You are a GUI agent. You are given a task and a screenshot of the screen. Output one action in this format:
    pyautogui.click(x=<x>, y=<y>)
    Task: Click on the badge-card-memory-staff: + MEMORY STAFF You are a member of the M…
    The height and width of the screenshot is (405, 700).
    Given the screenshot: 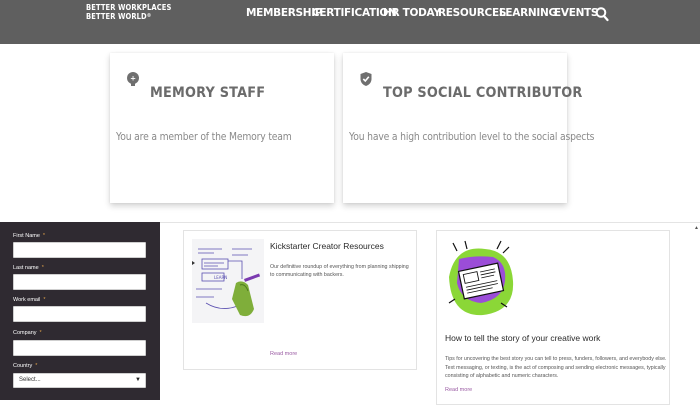 What is the action you would take?
    pyautogui.click(x=222, y=128)
    